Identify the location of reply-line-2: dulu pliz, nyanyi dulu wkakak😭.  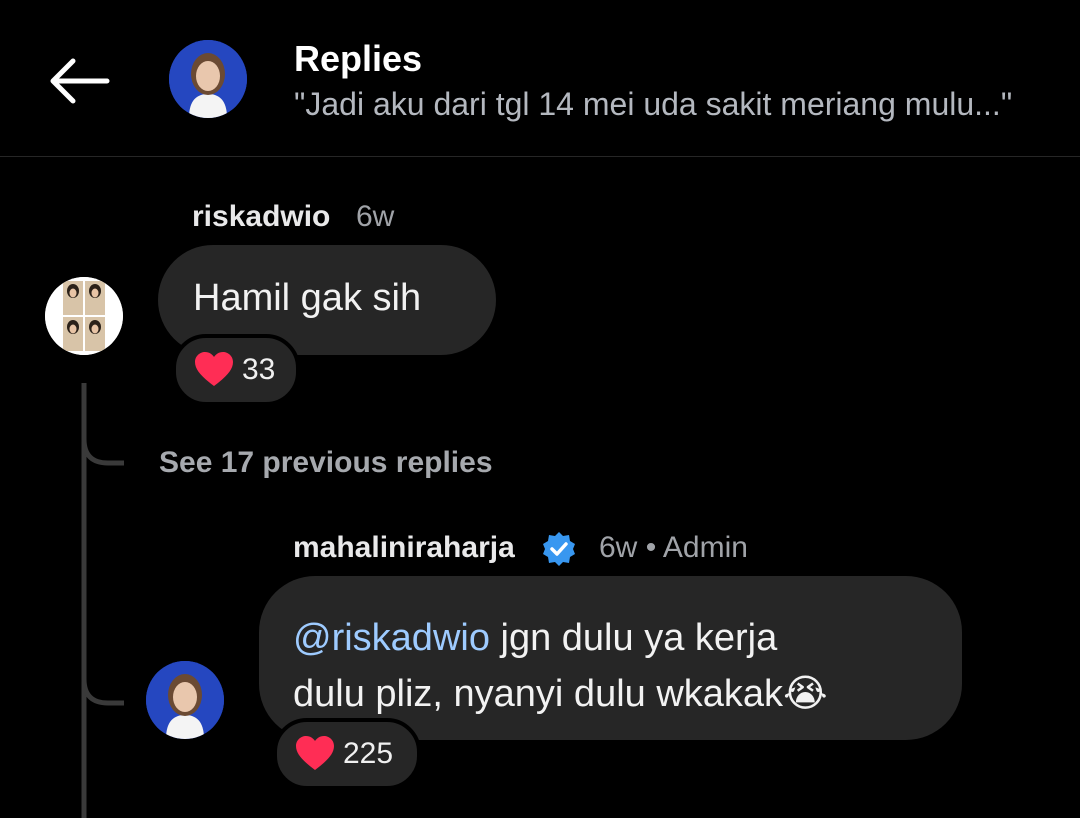
(627, 694).